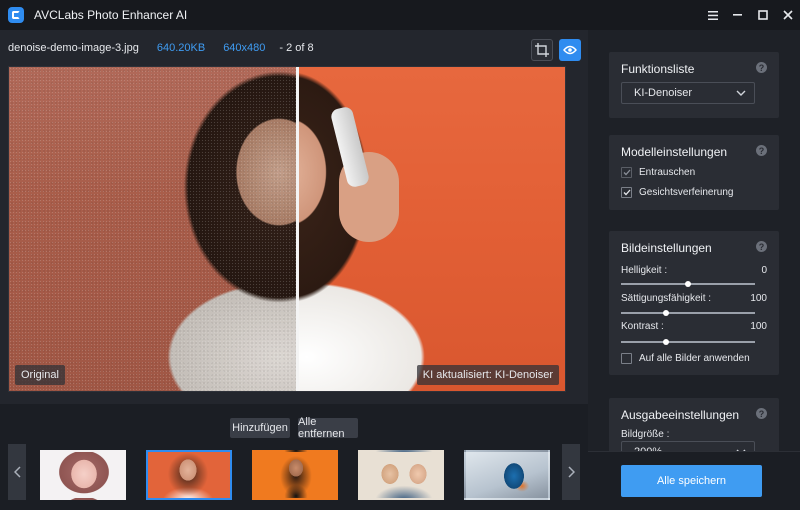 This screenshot has width=800, height=510. What do you see at coordinates (688, 342) in the screenshot?
I see `contrast-slider` at bounding box center [688, 342].